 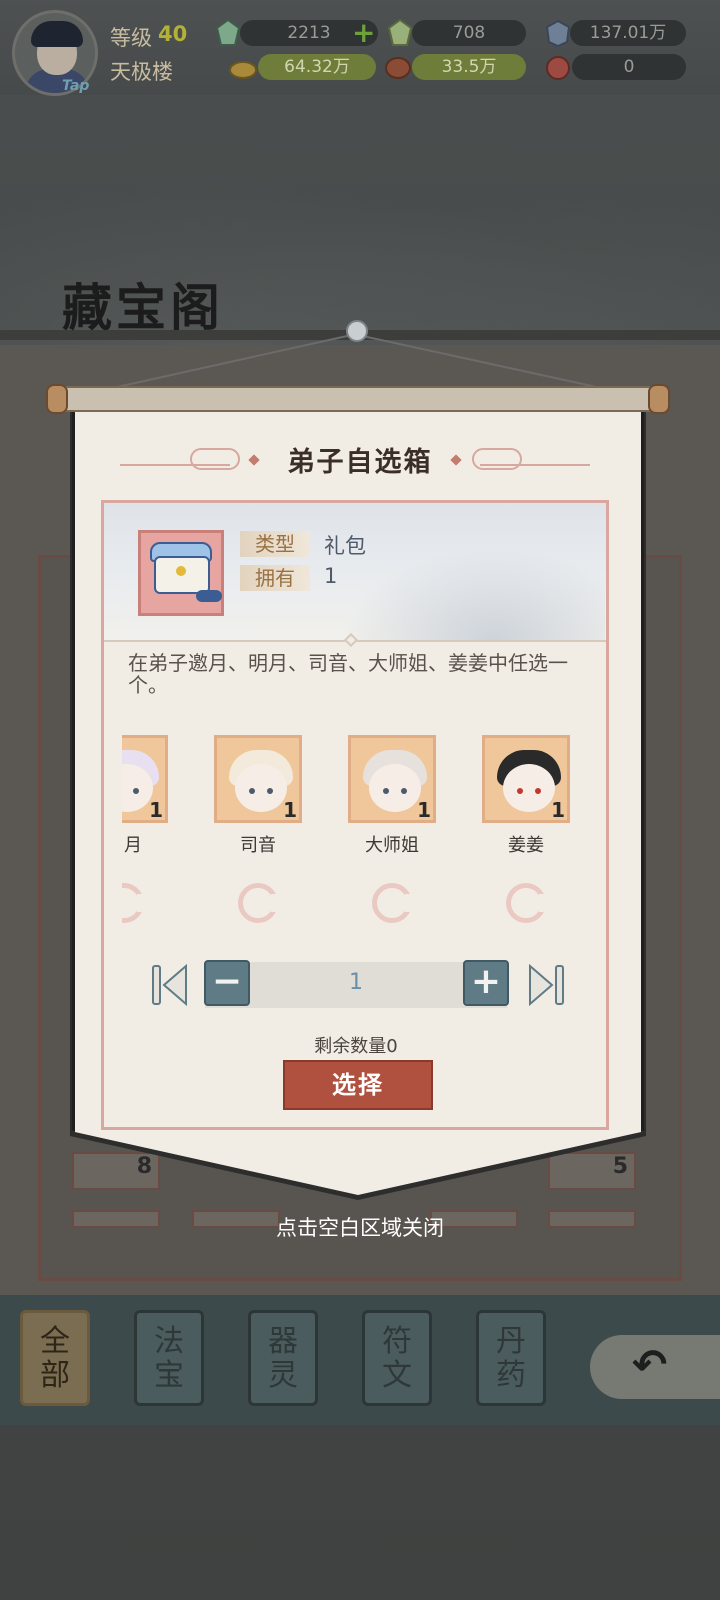 What do you see at coordinates (511, 1358) in the screenshot?
I see `tab-pills: 丹药` at bounding box center [511, 1358].